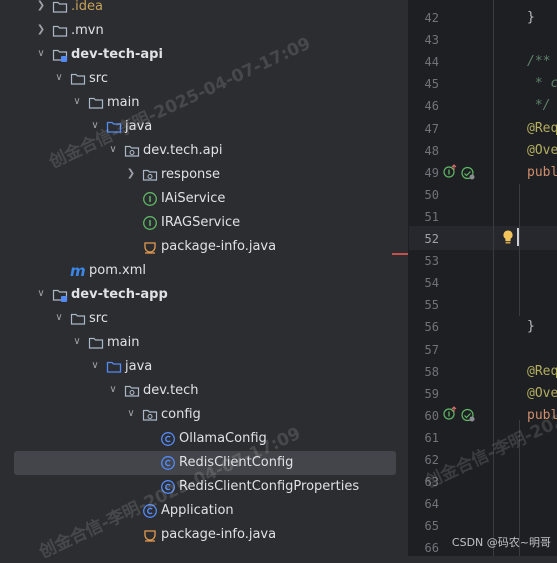  Describe the element at coordinates (431, 62) in the screenshot. I see `line-number: 44` at that location.